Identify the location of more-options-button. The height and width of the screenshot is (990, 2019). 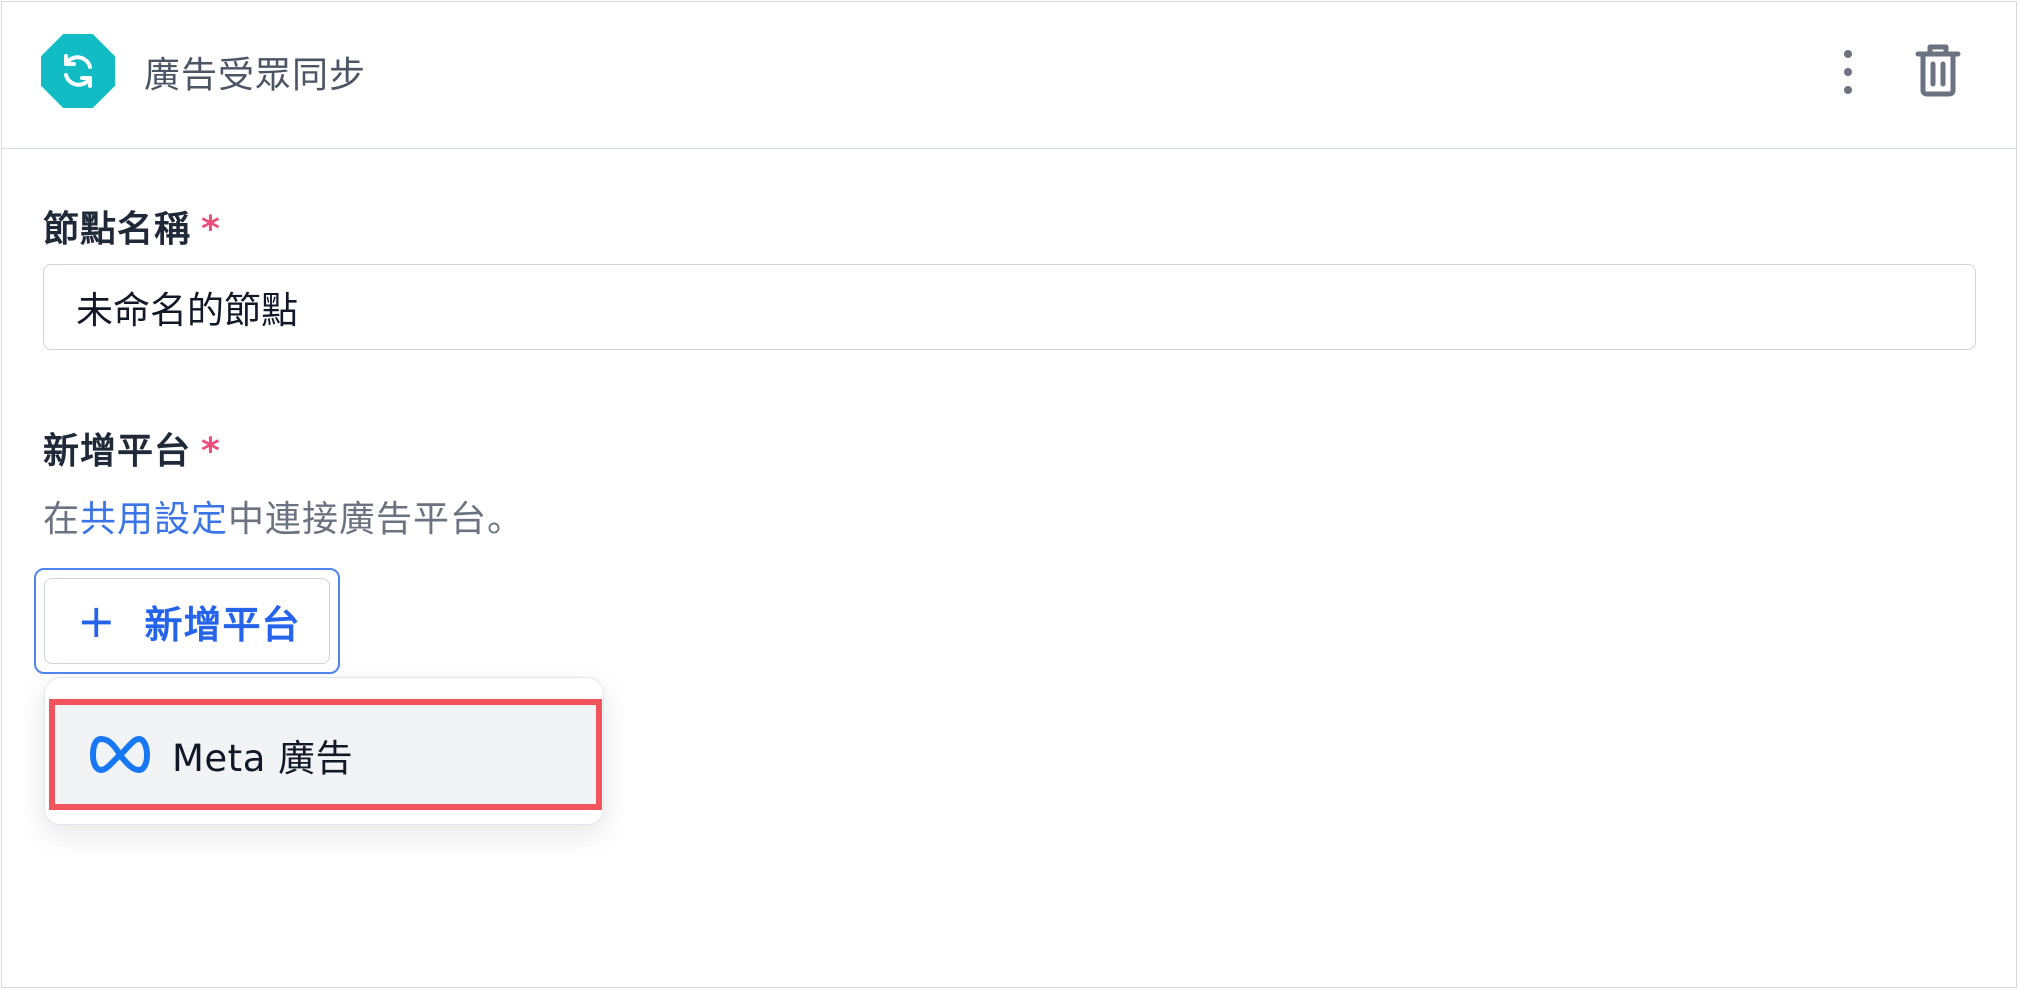
(1848, 72).